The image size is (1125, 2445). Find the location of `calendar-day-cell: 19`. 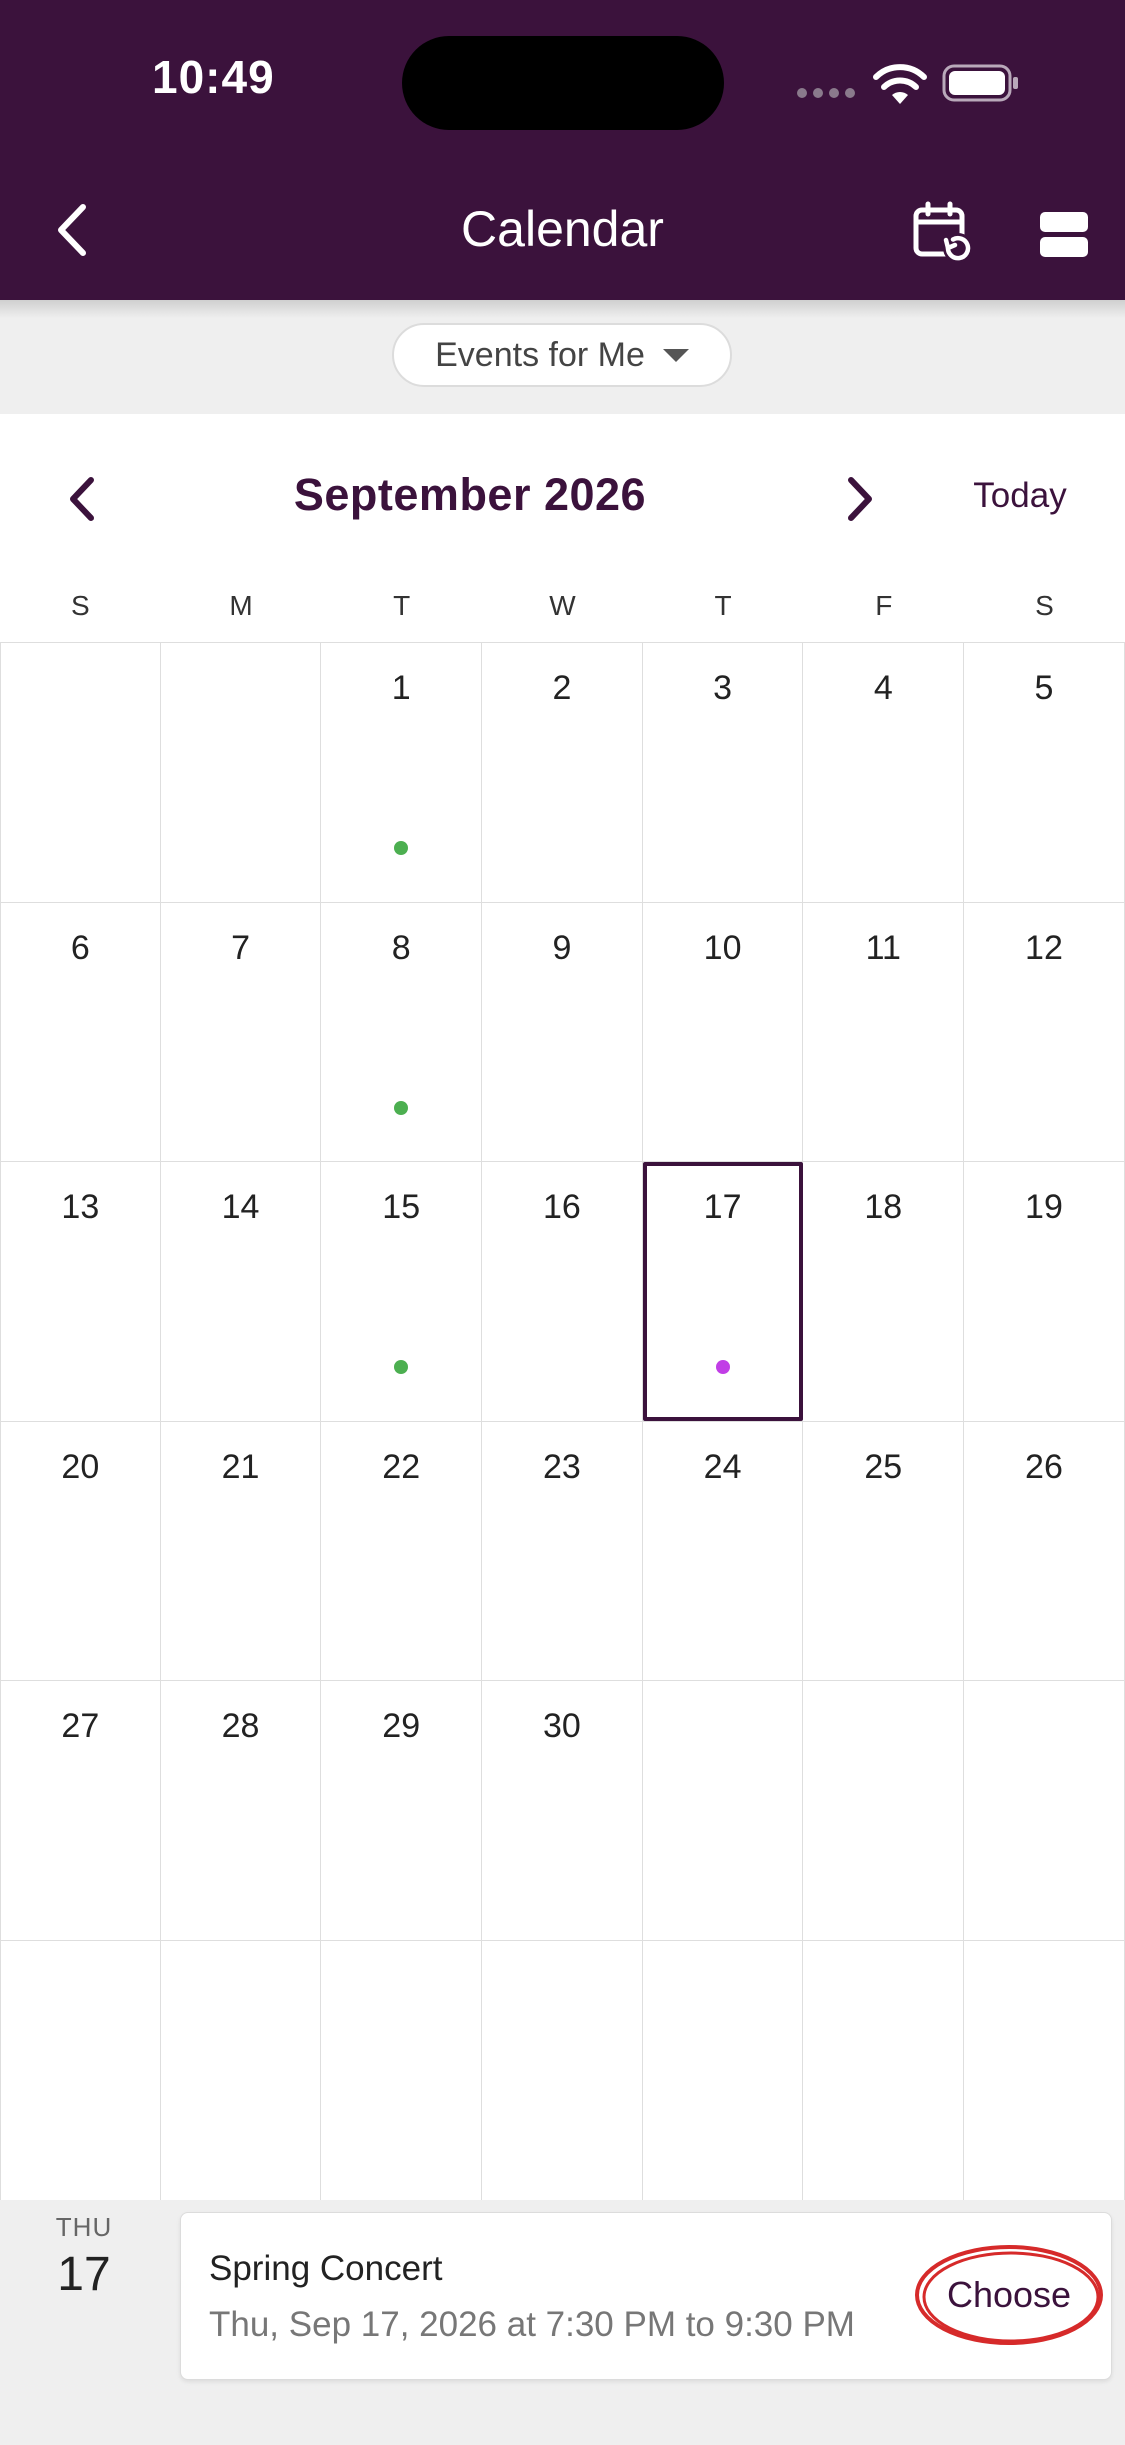

calendar-day-cell: 19 is located at coordinates (1044, 1291).